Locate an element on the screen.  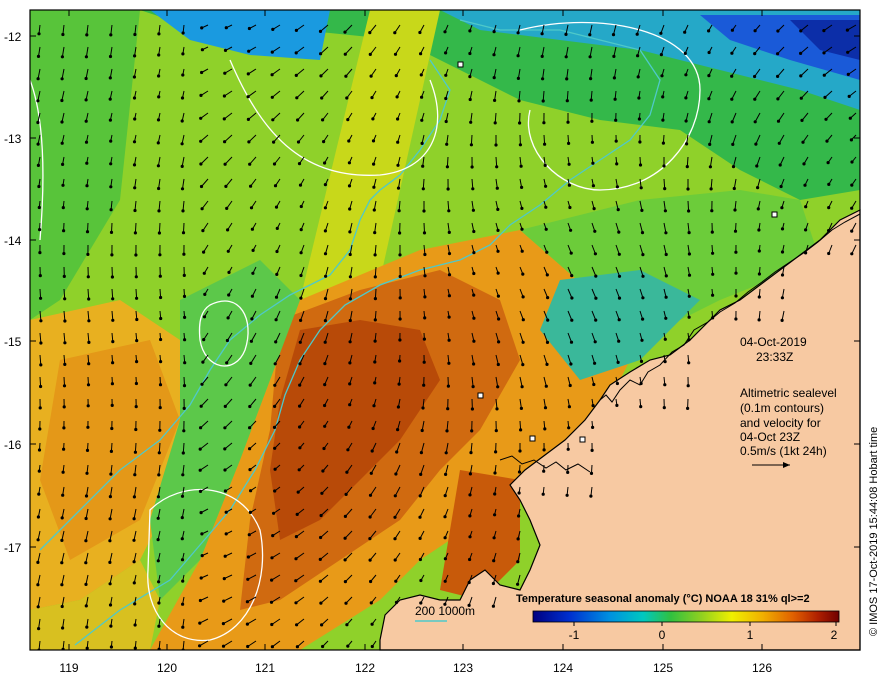
color-scale-tick: -1 is located at coordinates (574, 635).